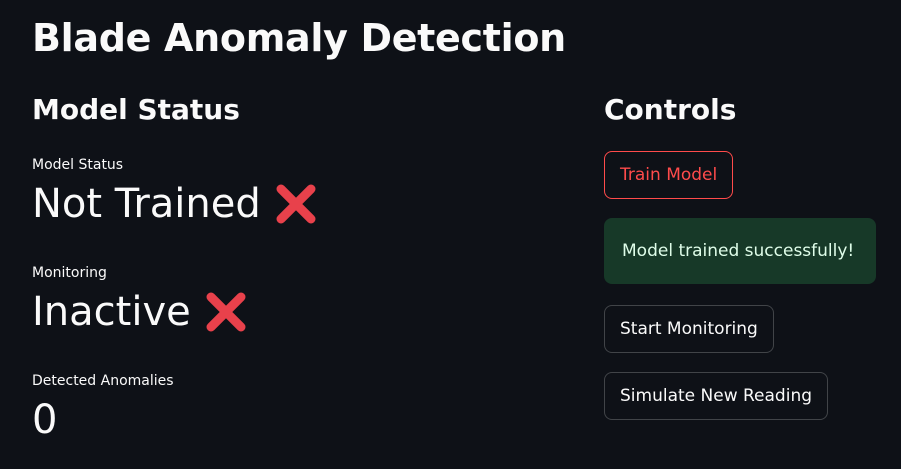 This screenshot has width=901, height=469. What do you see at coordinates (103, 420) in the screenshot?
I see `metric-value: 0` at bounding box center [103, 420].